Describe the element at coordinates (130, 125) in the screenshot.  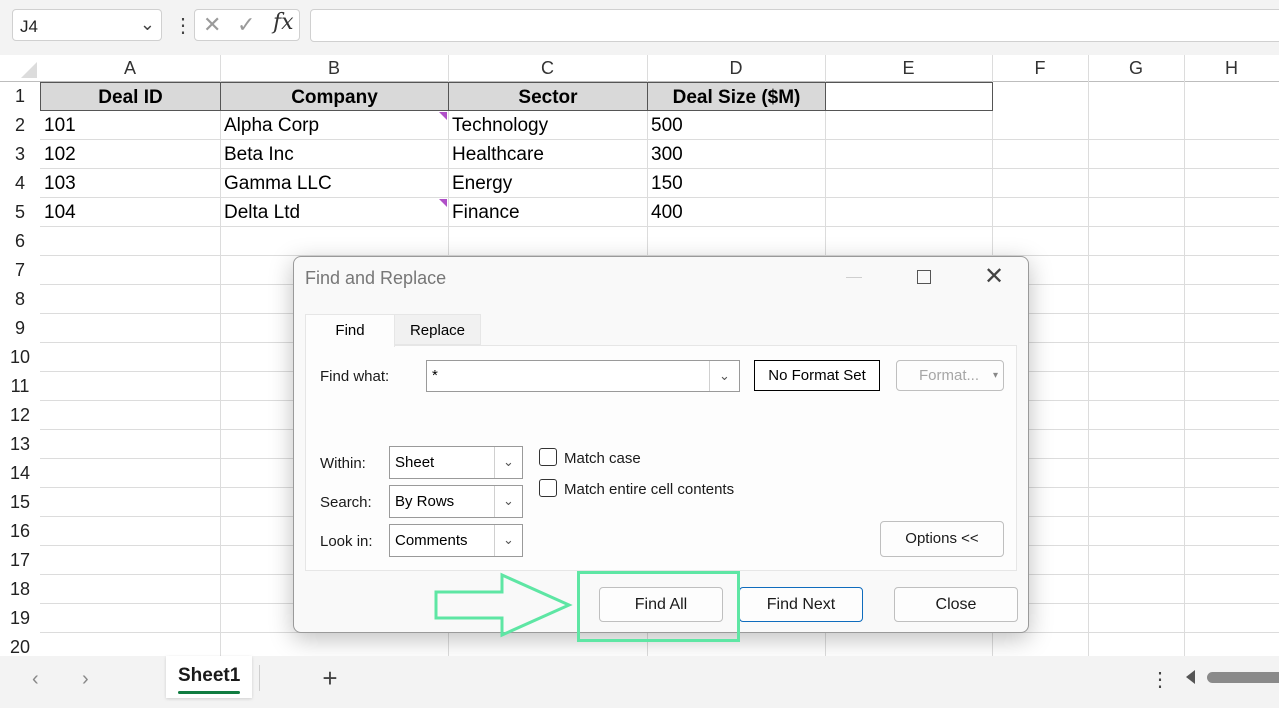
I see `table-cell: 101` at that location.